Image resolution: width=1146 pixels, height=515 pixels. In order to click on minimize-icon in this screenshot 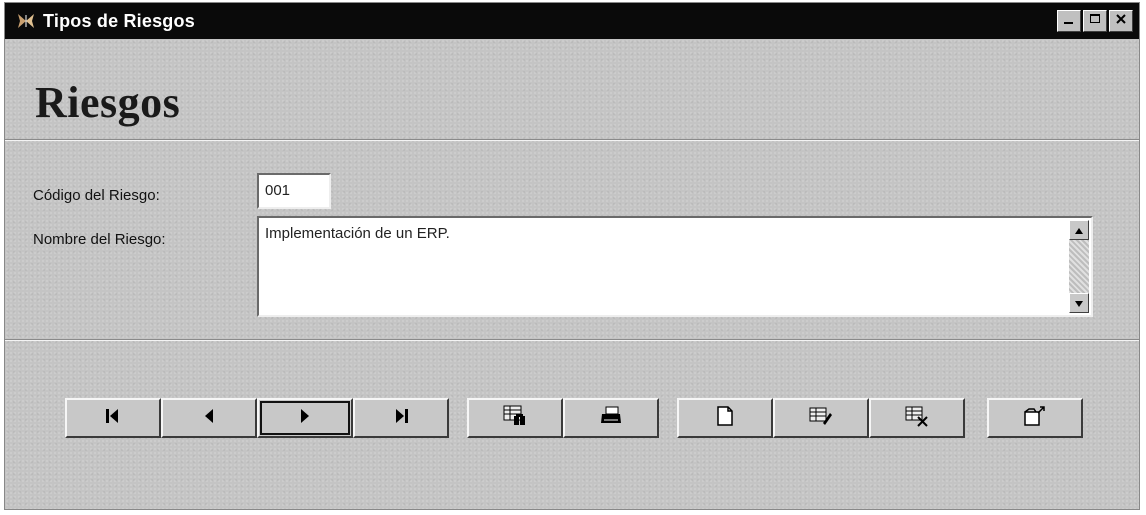, I will do `click(1069, 21)`.